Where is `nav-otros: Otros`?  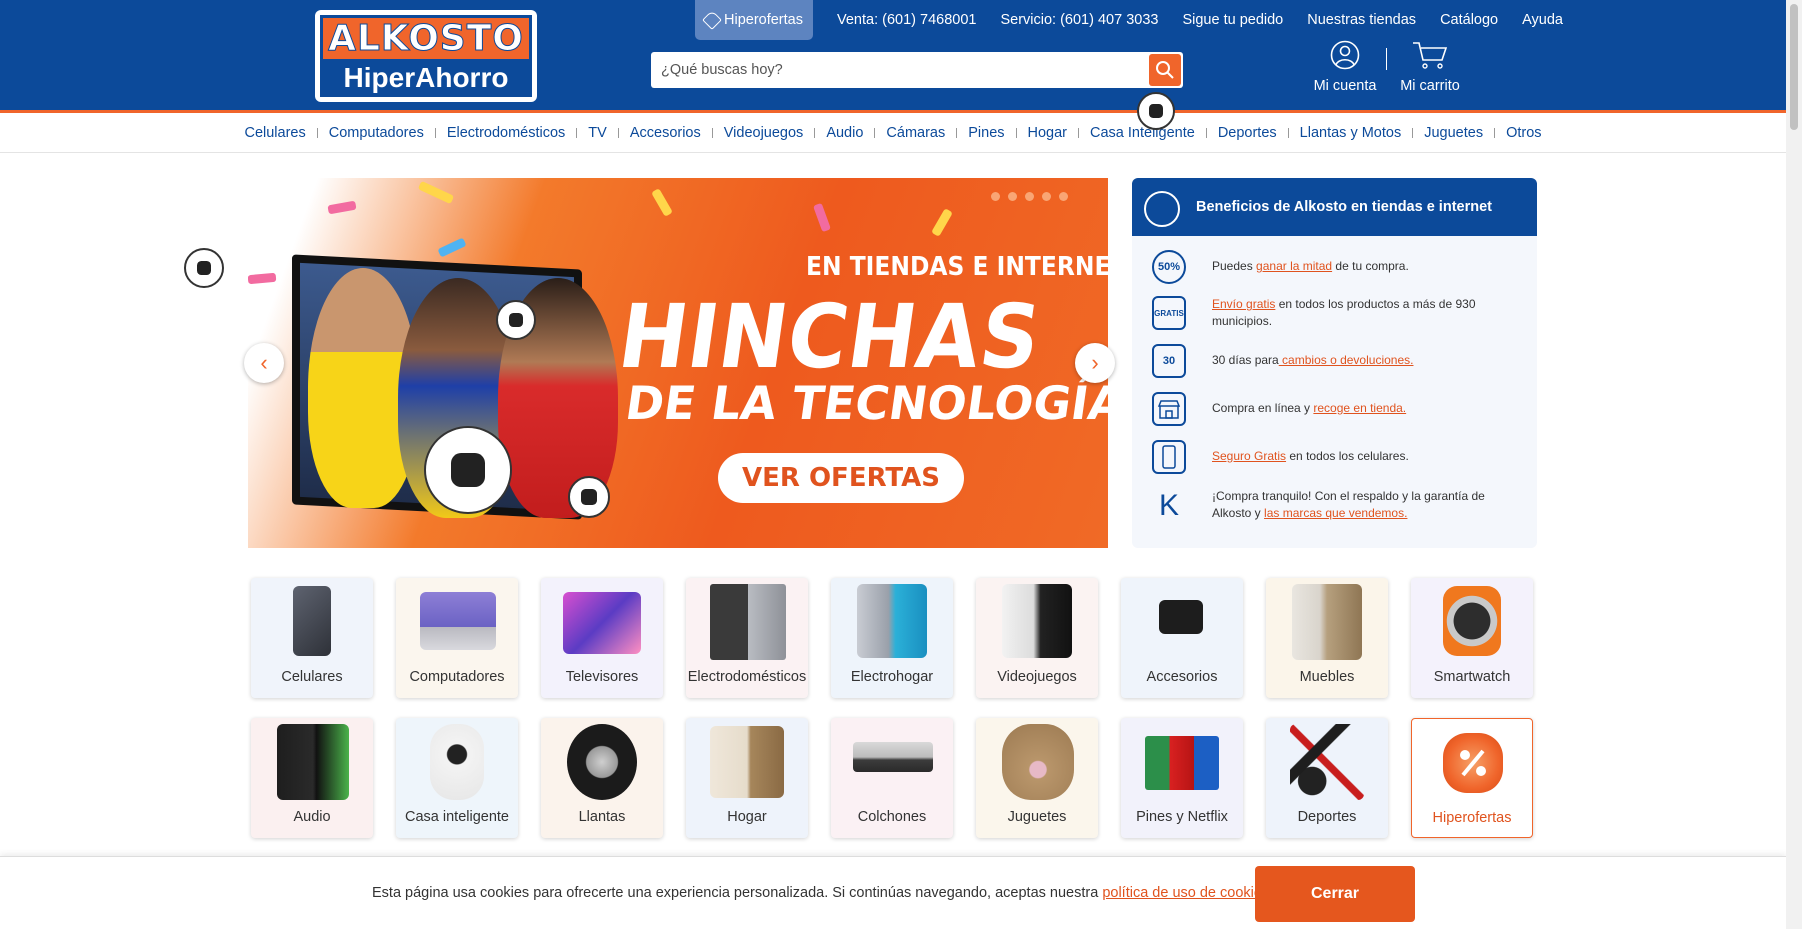 nav-otros: Otros is located at coordinates (1523, 133).